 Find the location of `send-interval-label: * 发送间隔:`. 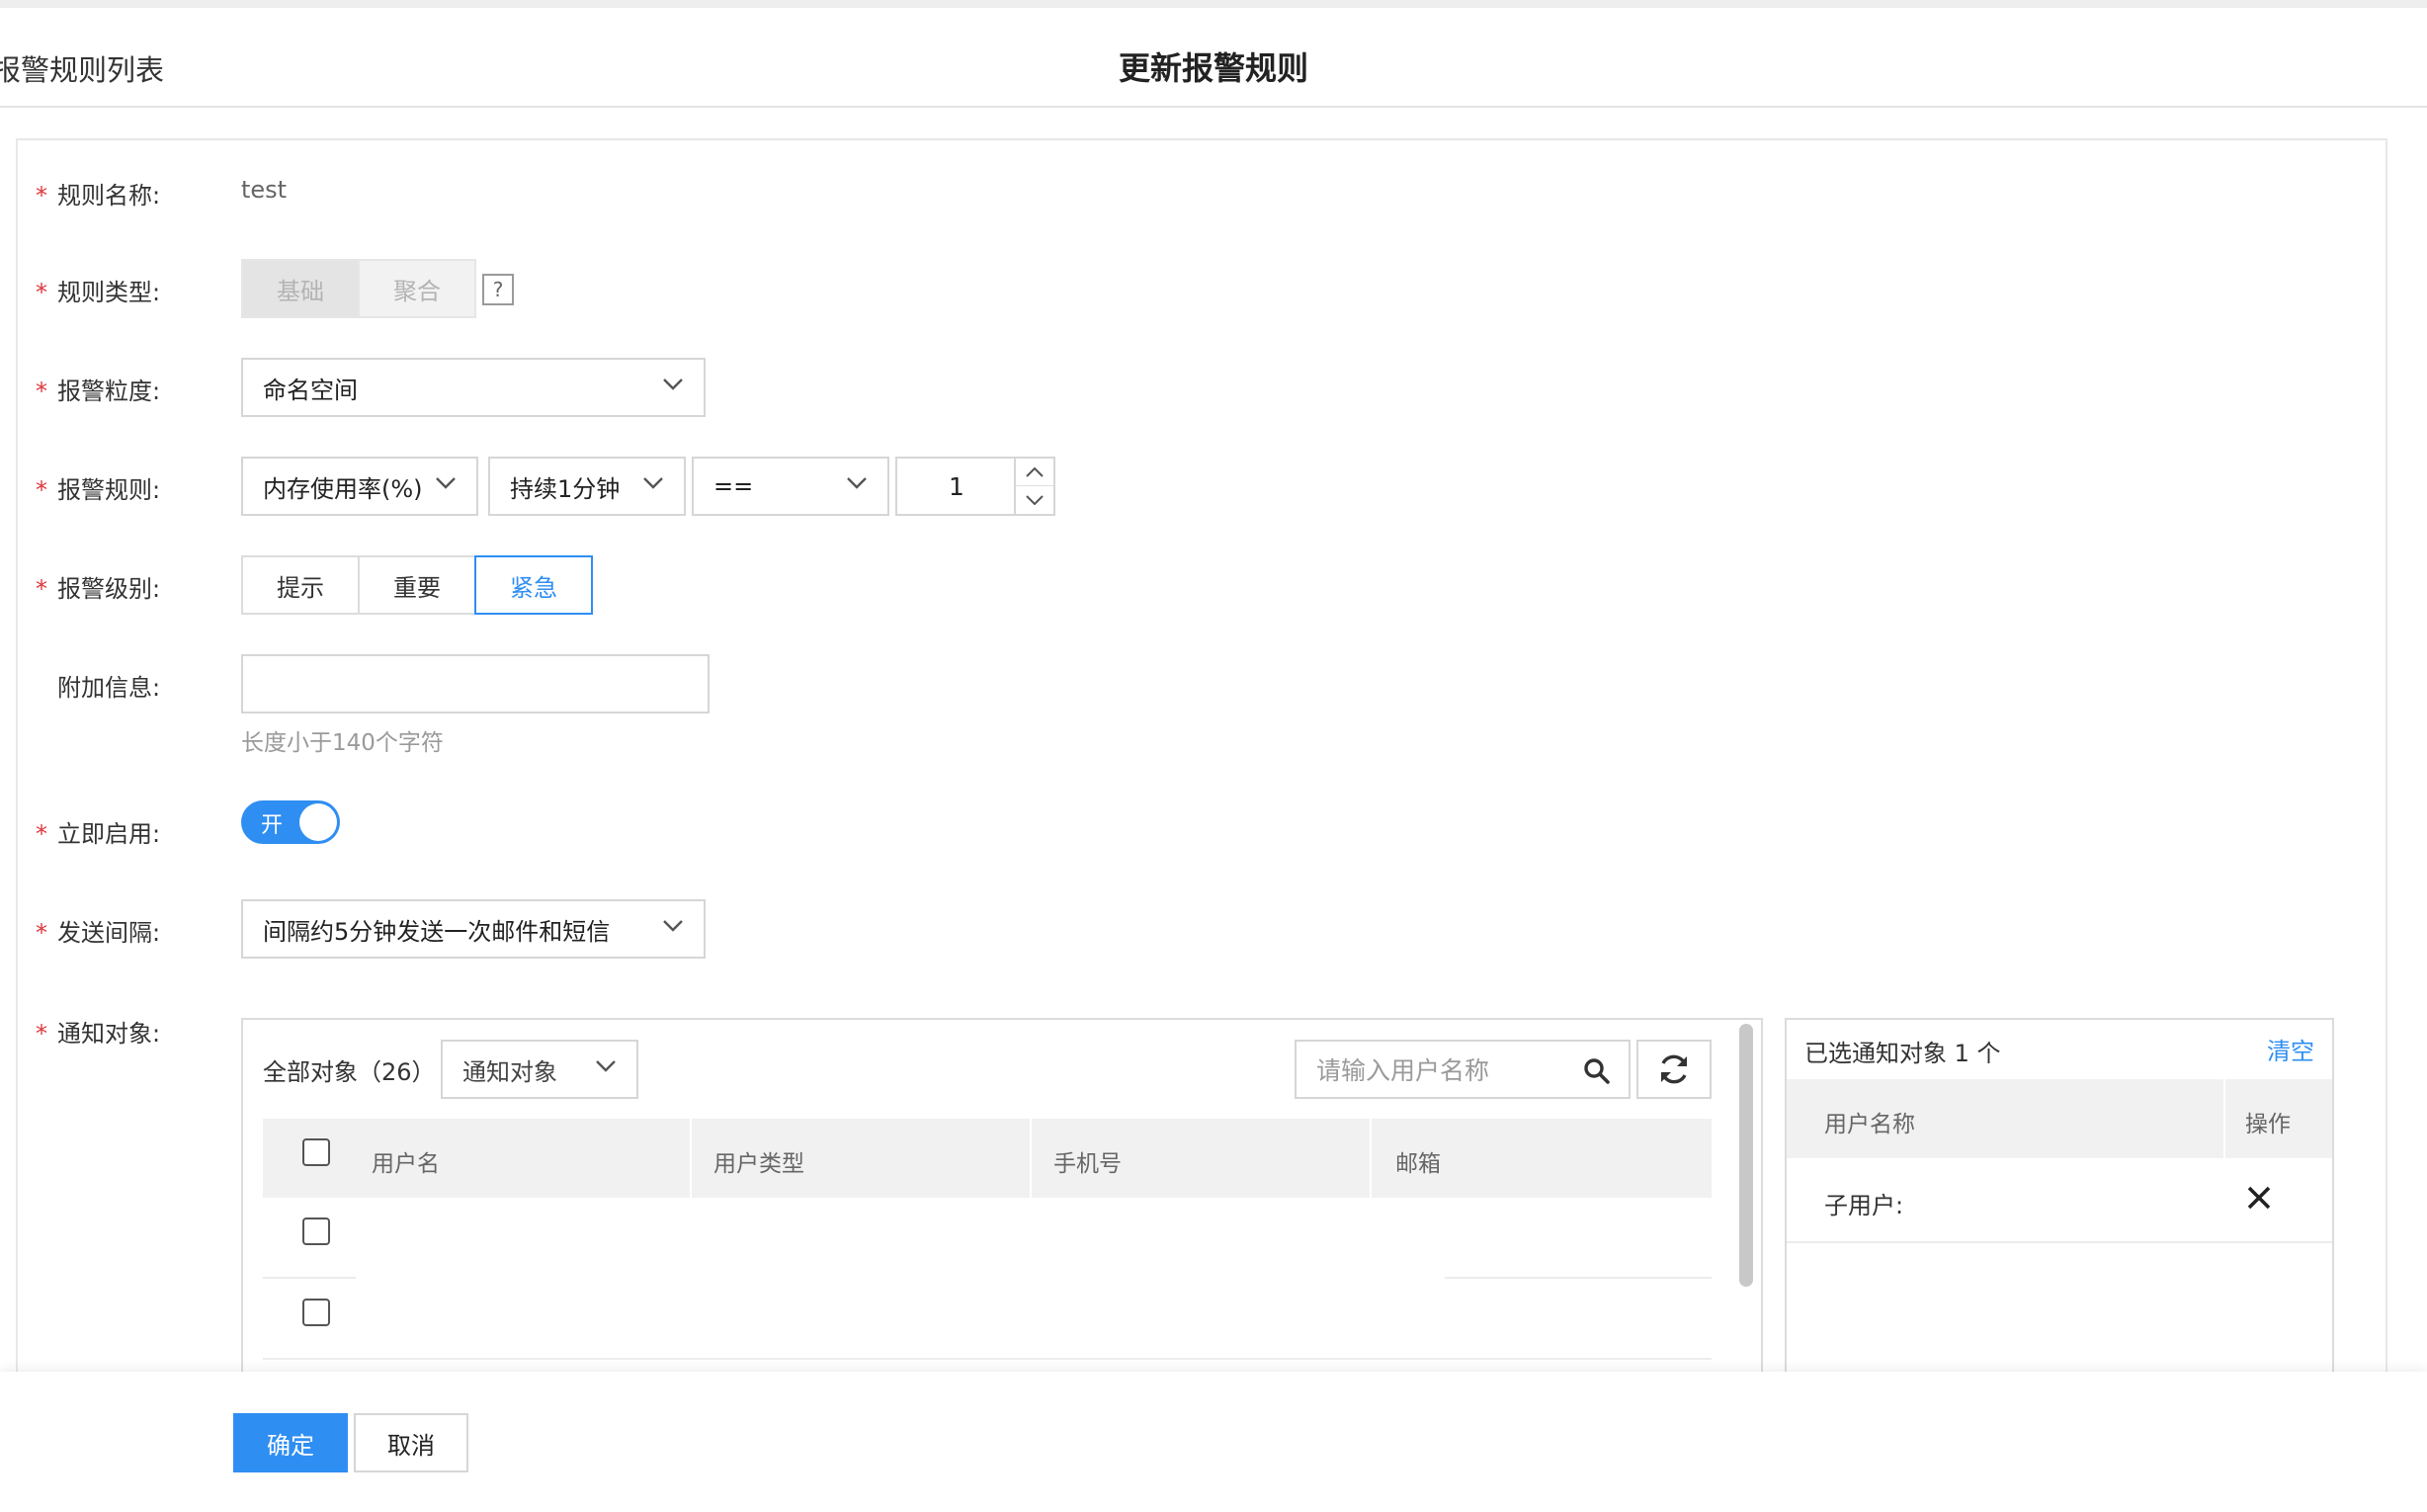

send-interval-label: * 发送间隔: is located at coordinates (99, 933).